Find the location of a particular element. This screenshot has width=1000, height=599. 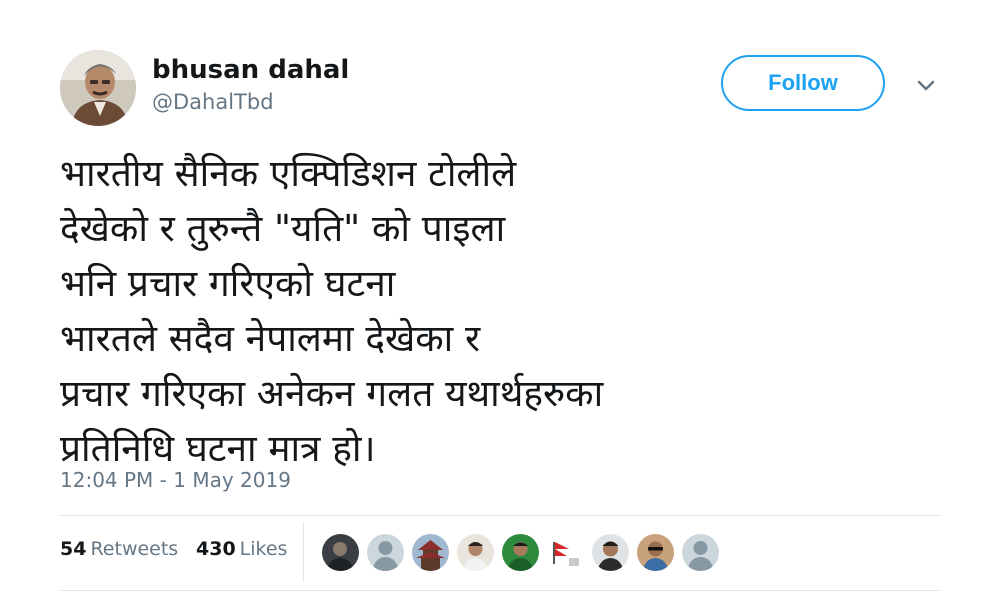

tweet-text-line: प्रचार गरिएका अनेकन गलत यथार्थहरुका is located at coordinates (332, 393).